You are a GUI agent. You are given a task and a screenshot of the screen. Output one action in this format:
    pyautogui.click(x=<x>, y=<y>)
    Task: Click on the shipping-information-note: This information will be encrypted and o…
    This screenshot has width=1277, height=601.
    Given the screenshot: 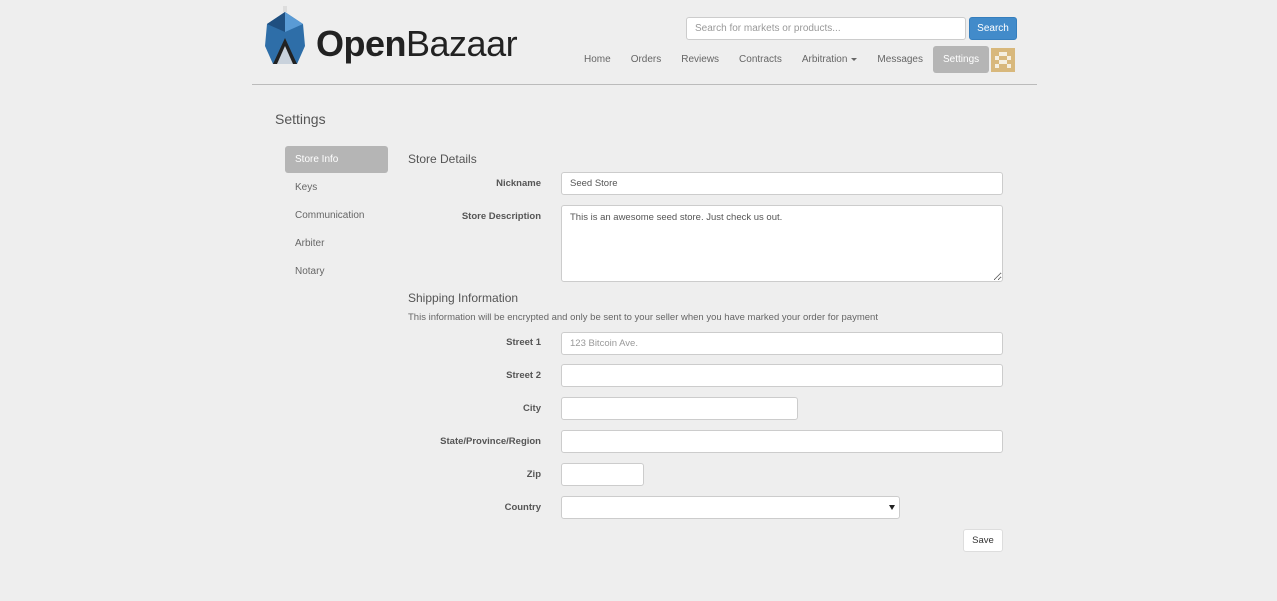 What is the action you would take?
    pyautogui.click(x=643, y=317)
    